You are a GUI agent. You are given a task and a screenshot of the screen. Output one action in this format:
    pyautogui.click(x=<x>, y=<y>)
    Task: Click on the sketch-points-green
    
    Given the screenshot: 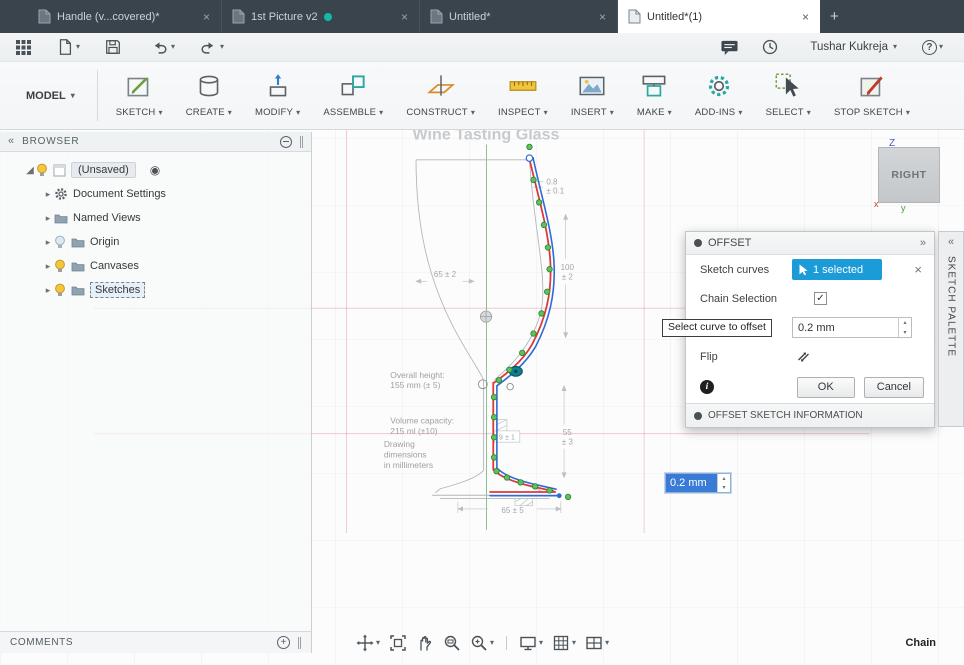 What is the action you would take?
    pyautogui.click(x=531, y=321)
    